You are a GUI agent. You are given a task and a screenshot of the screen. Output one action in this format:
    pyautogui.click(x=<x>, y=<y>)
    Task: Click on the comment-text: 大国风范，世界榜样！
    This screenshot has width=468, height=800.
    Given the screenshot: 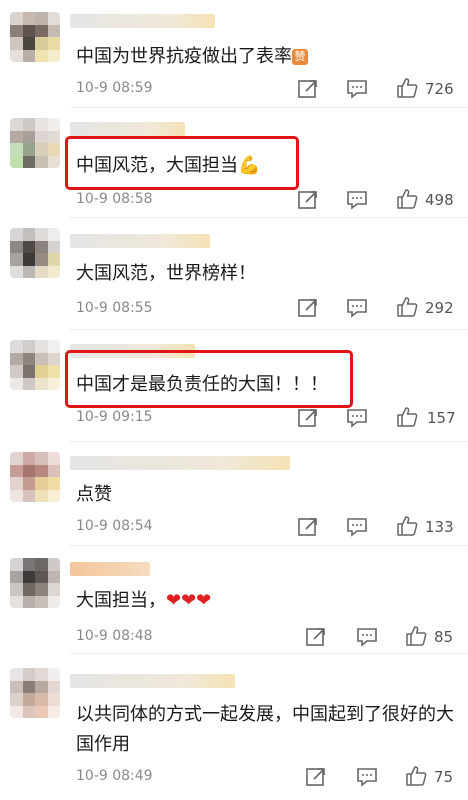 What is the action you would take?
    pyautogui.click(x=166, y=274)
    